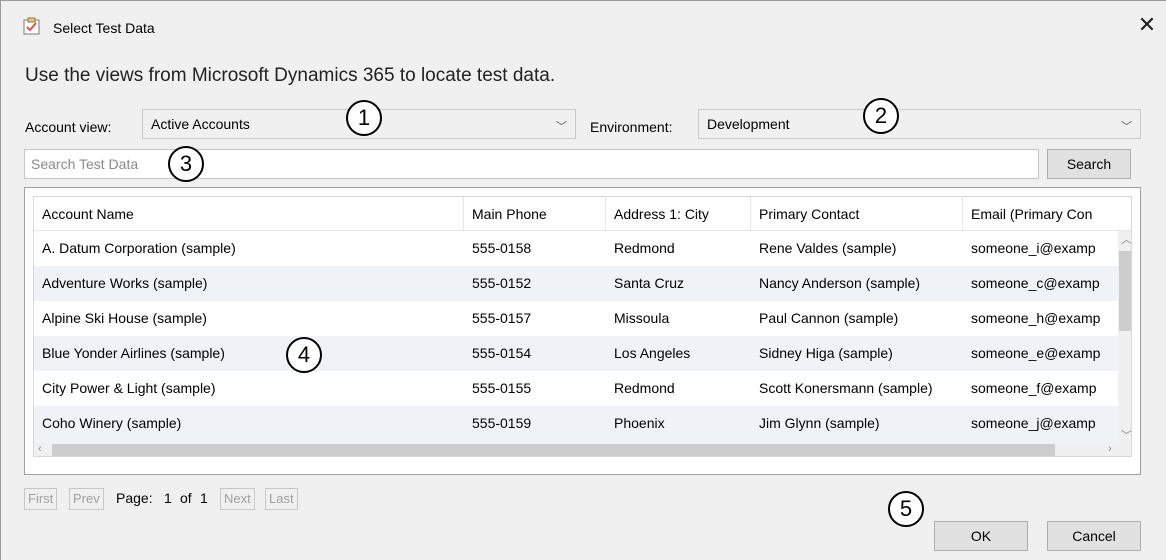  What do you see at coordinates (124, 318) in the screenshot?
I see `account-name-cell: Alpine Ski House (sample)` at bounding box center [124, 318].